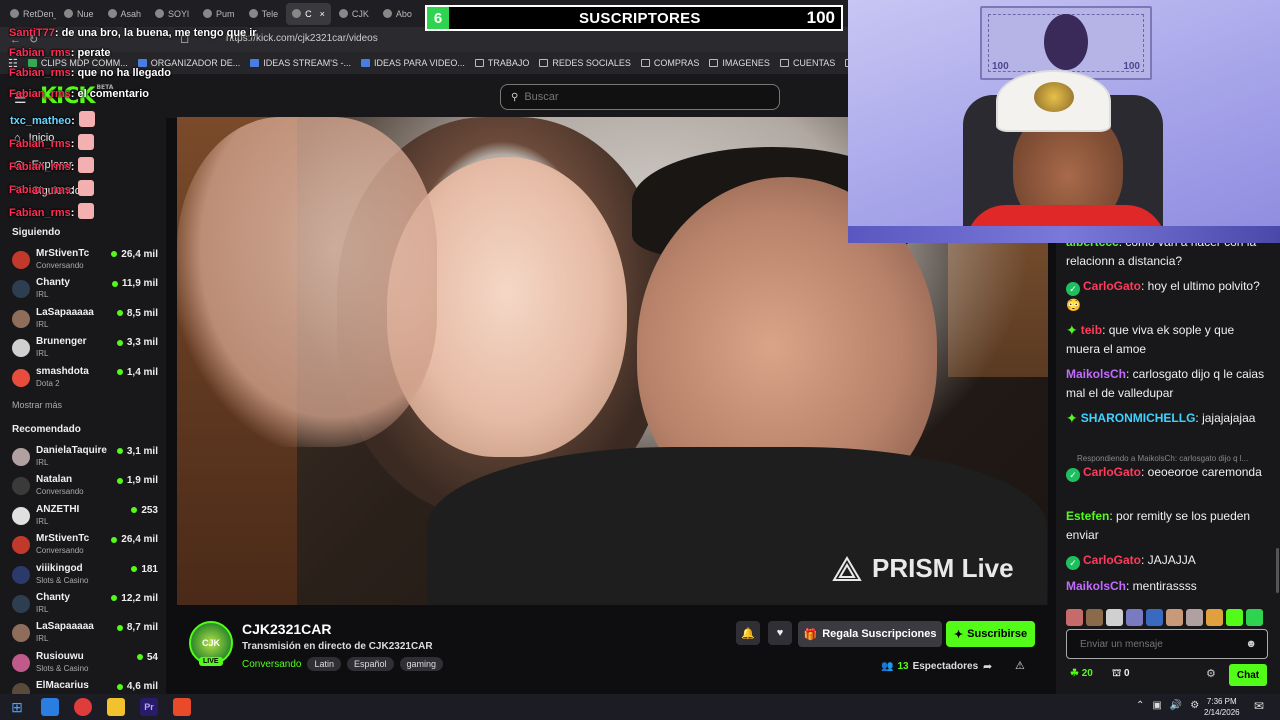 This screenshot has width=1280, height=720. Describe the element at coordinates (87, 687) in the screenshot. I see `channel-item: ElMacarius 4,6 mil` at that location.